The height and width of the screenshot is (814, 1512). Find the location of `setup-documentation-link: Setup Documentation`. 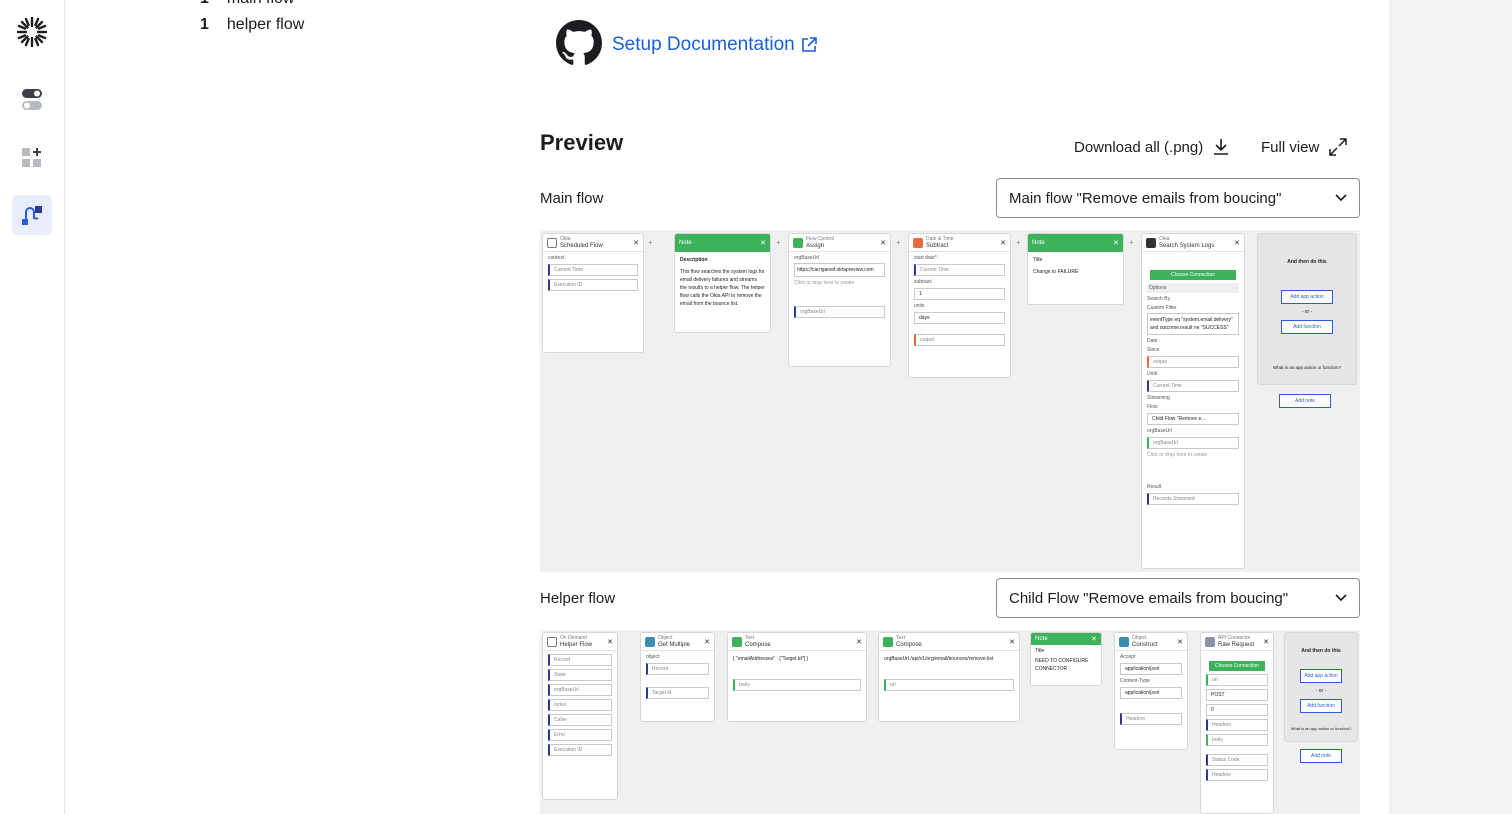

setup-documentation-link: Setup Documentation is located at coordinates (714, 45).